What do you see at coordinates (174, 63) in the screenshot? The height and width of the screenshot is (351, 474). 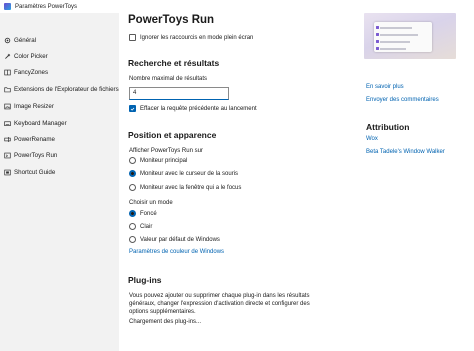 I see `search-section-title: Recherche et résultats` at bounding box center [174, 63].